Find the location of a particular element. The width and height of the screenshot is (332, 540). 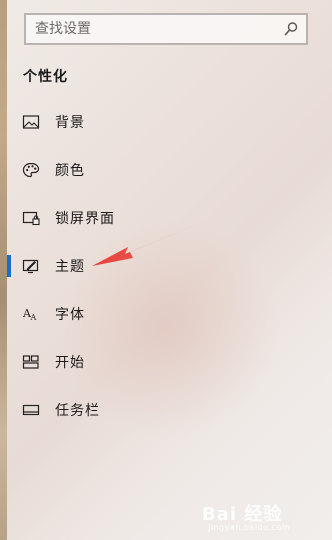

nav-label: 背景 is located at coordinates (70, 123).